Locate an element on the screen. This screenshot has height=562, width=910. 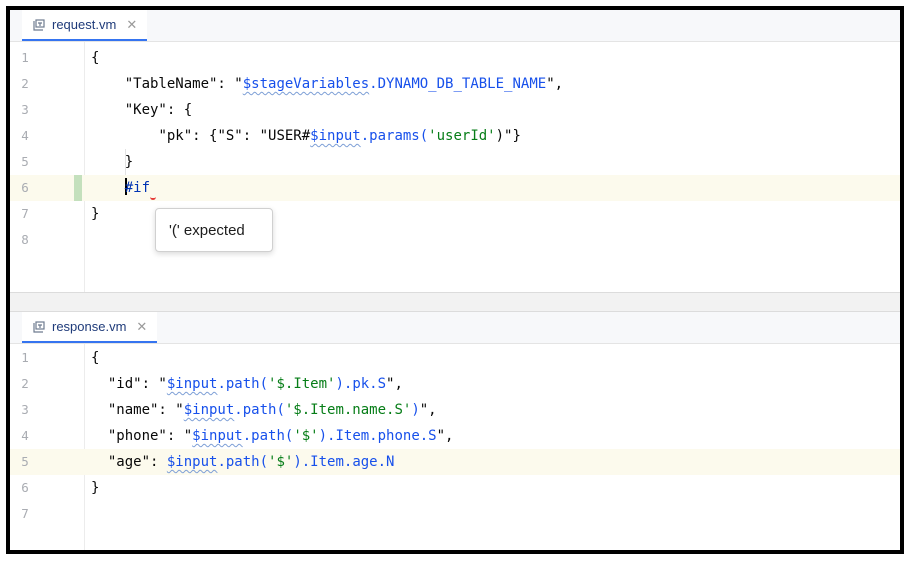
pane-splitter is located at coordinates (455, 302).